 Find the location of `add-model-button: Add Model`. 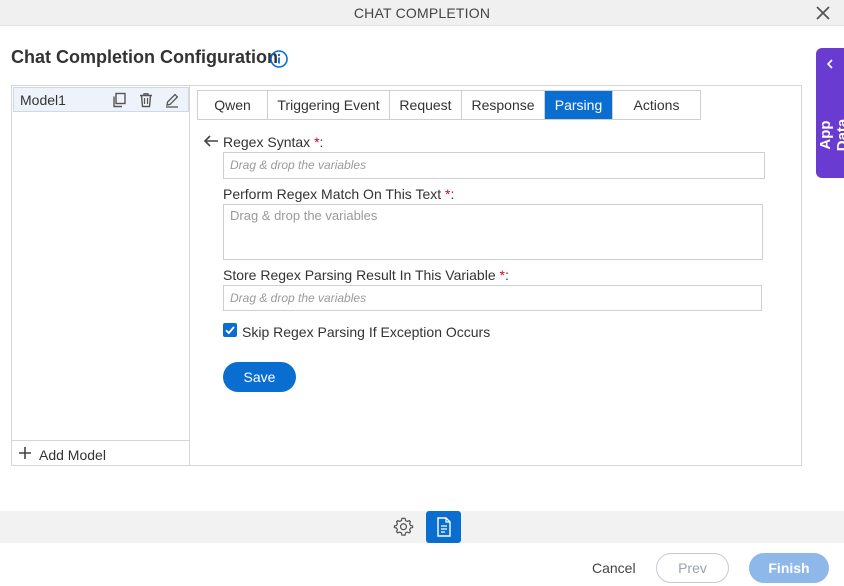

add-model-button: Add Model is located at coordinates (100, 453).